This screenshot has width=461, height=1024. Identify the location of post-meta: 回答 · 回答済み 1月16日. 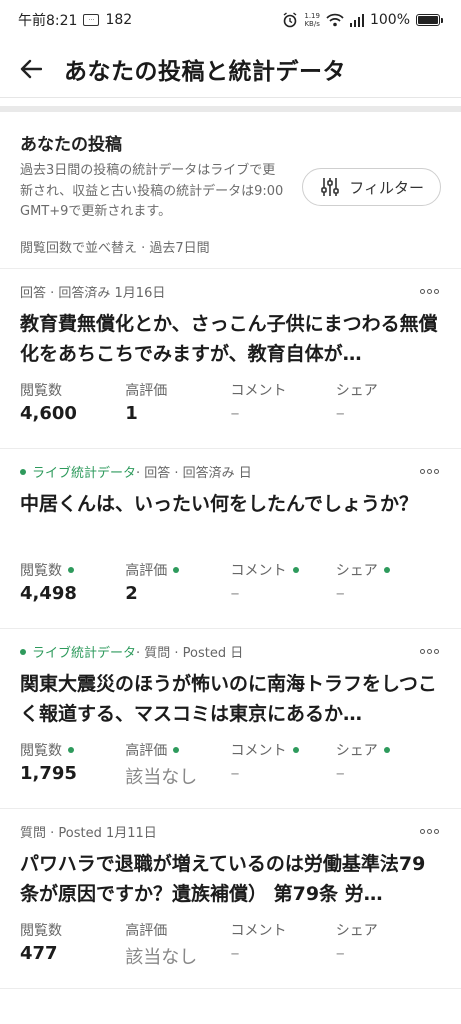
(93, 293).